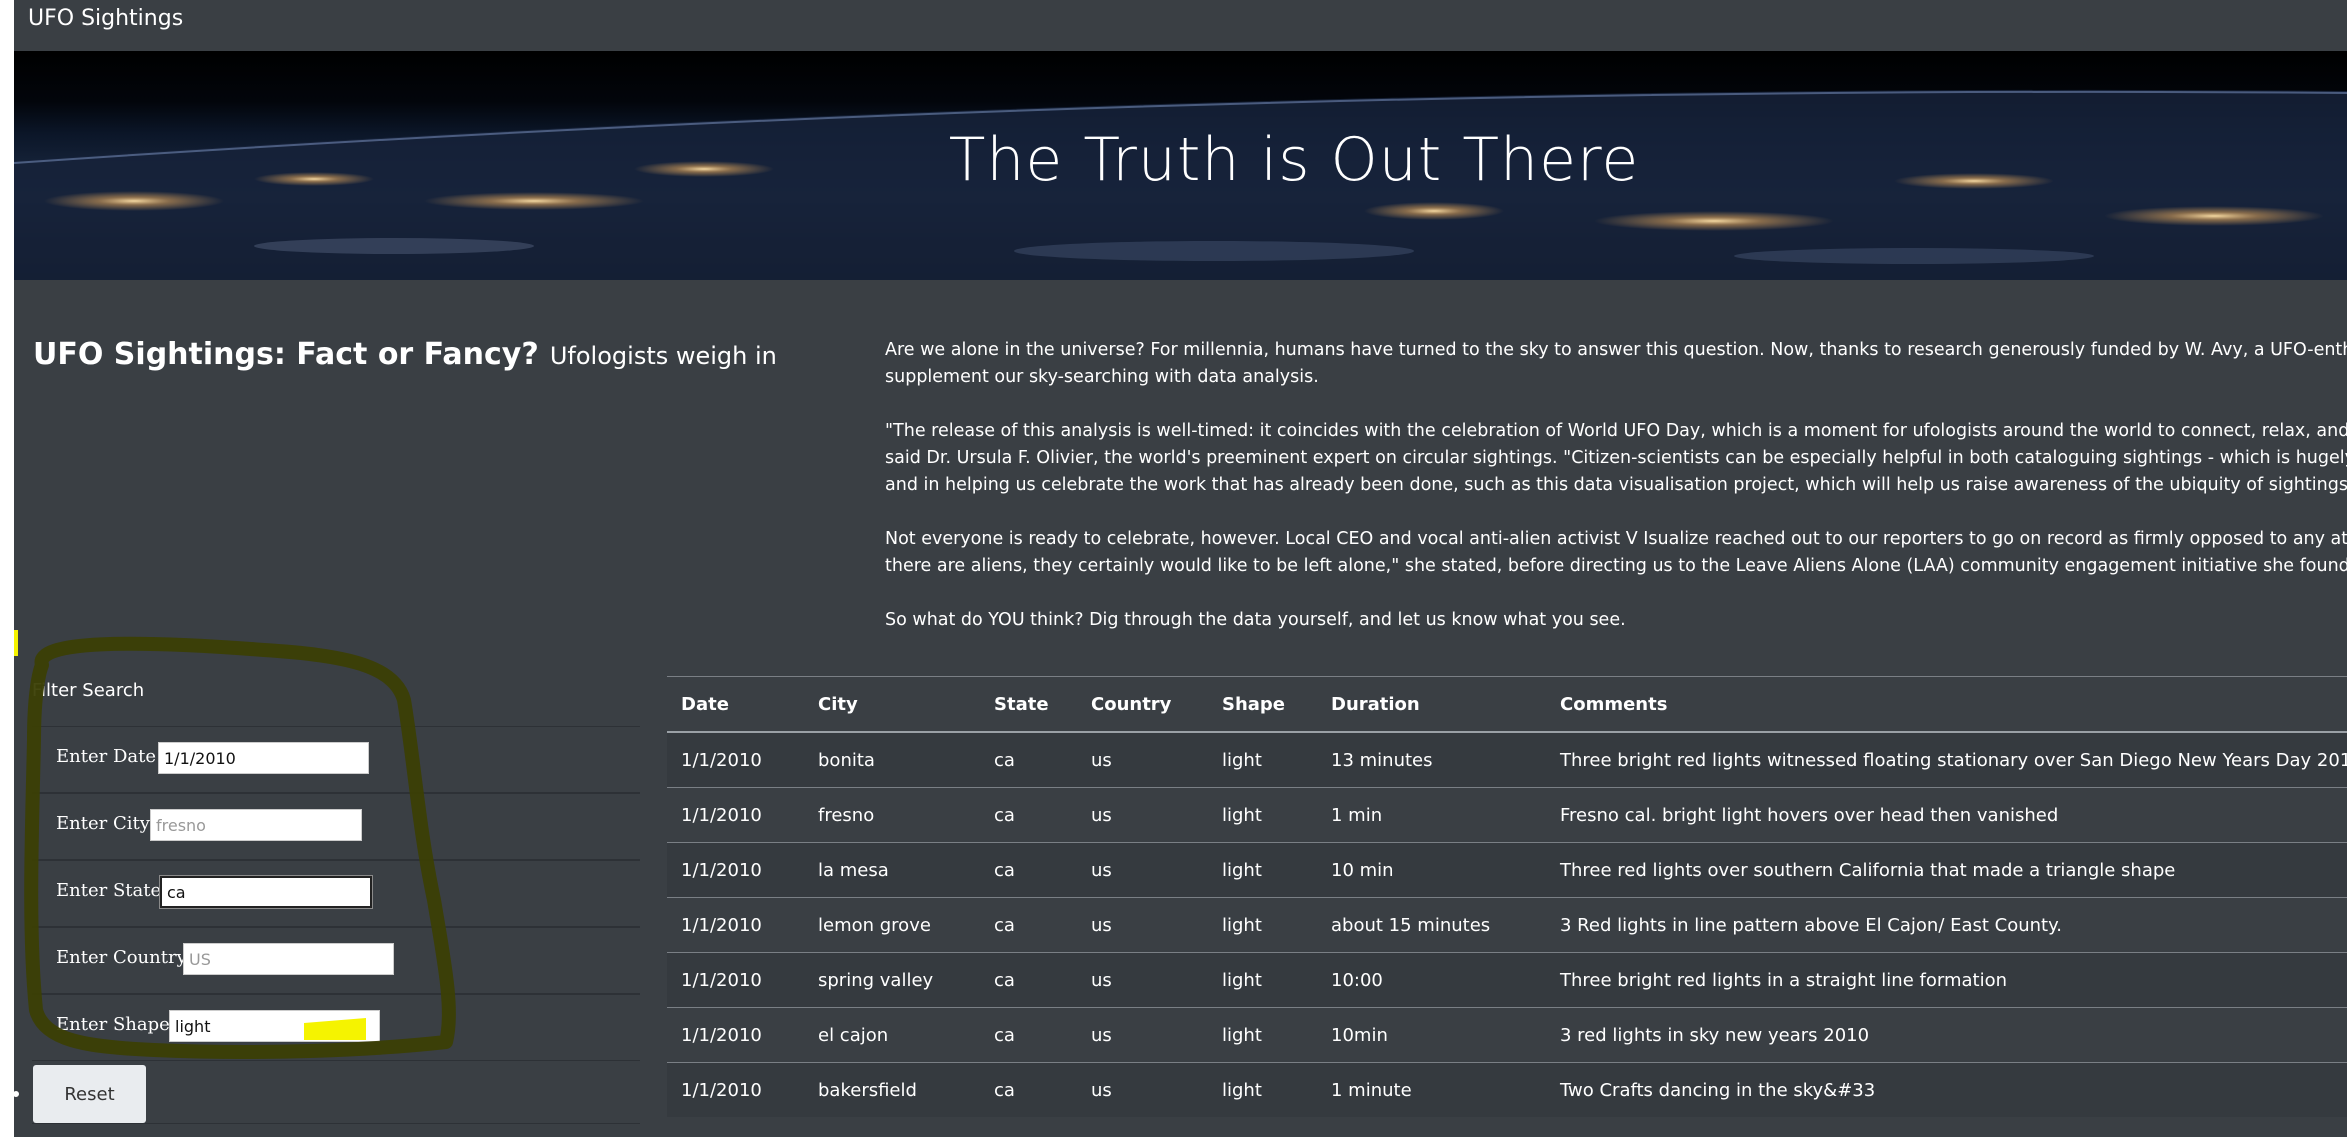  I want to click on cell-city: bakersfield, so click(892, 1089).